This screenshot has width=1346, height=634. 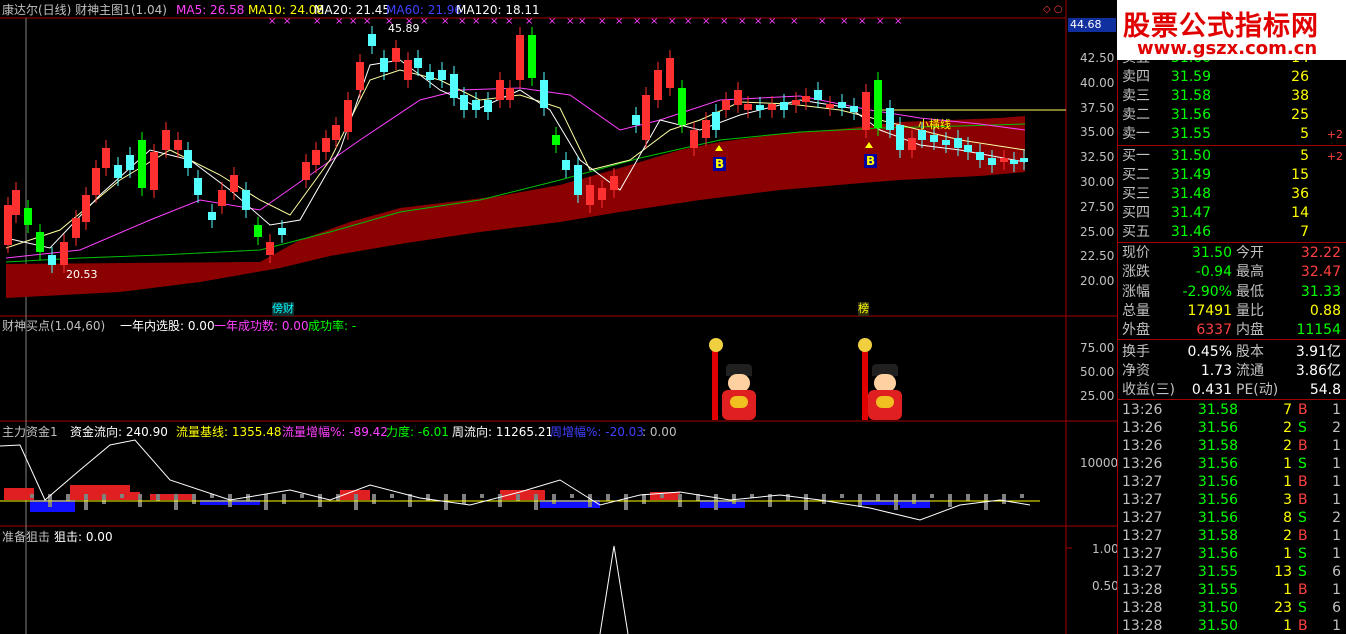 What do you see at coordinates (1190, 77) in the screenshot?
I see `order-price: 31.59` at bounding box center [1190, 77].